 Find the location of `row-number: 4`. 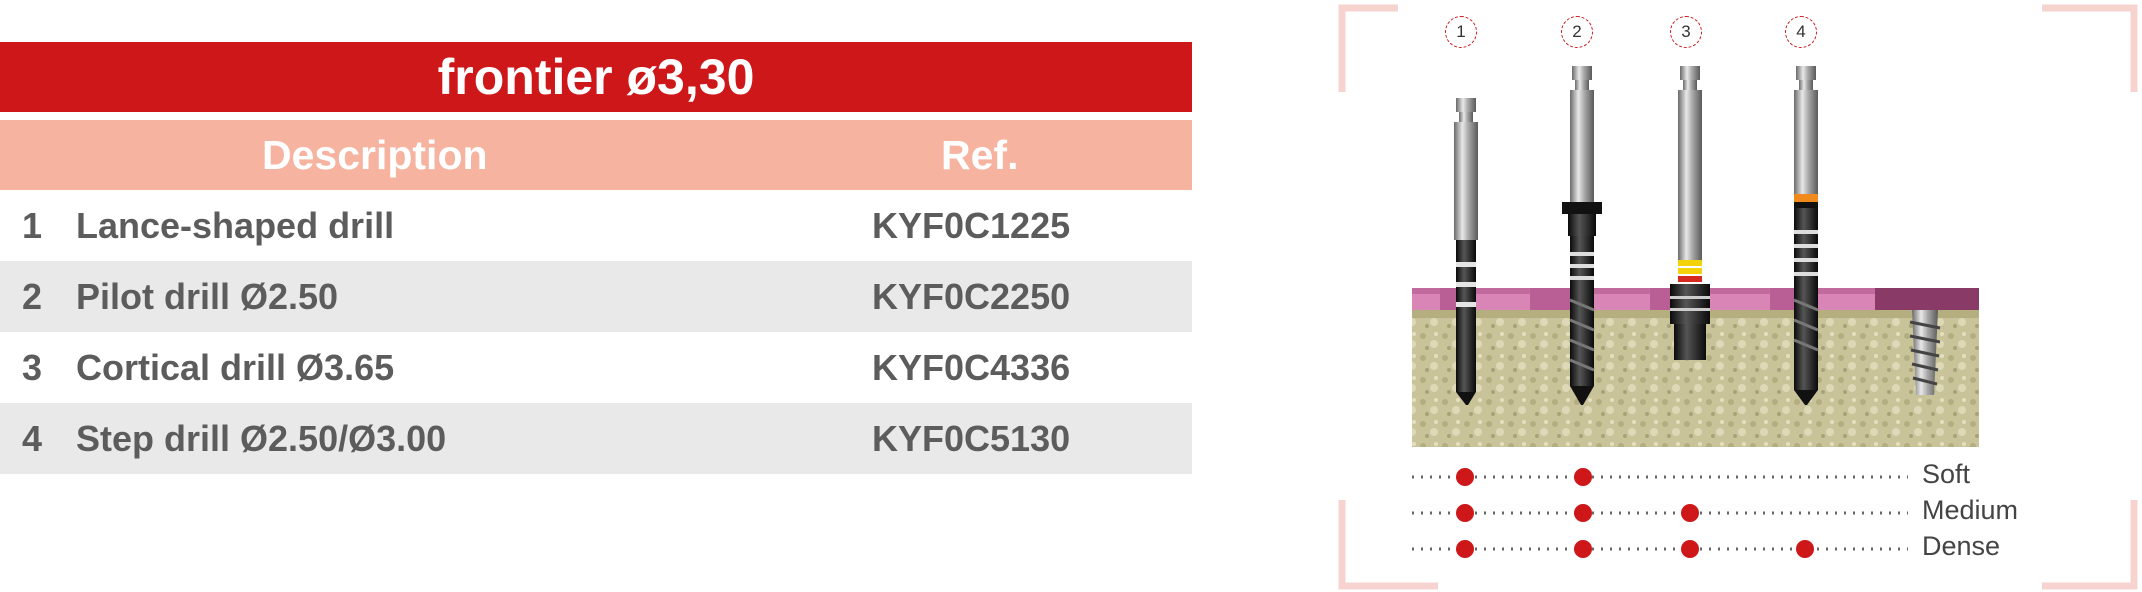

row-number: 4 is located at coordinates (32, 438).